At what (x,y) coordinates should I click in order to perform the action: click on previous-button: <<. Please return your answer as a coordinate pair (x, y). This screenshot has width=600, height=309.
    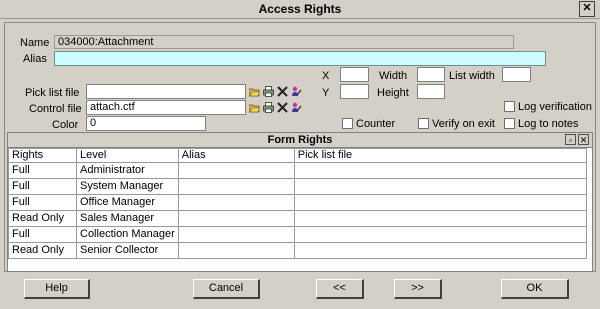
    Looking at the image, I should click on (340, 289).